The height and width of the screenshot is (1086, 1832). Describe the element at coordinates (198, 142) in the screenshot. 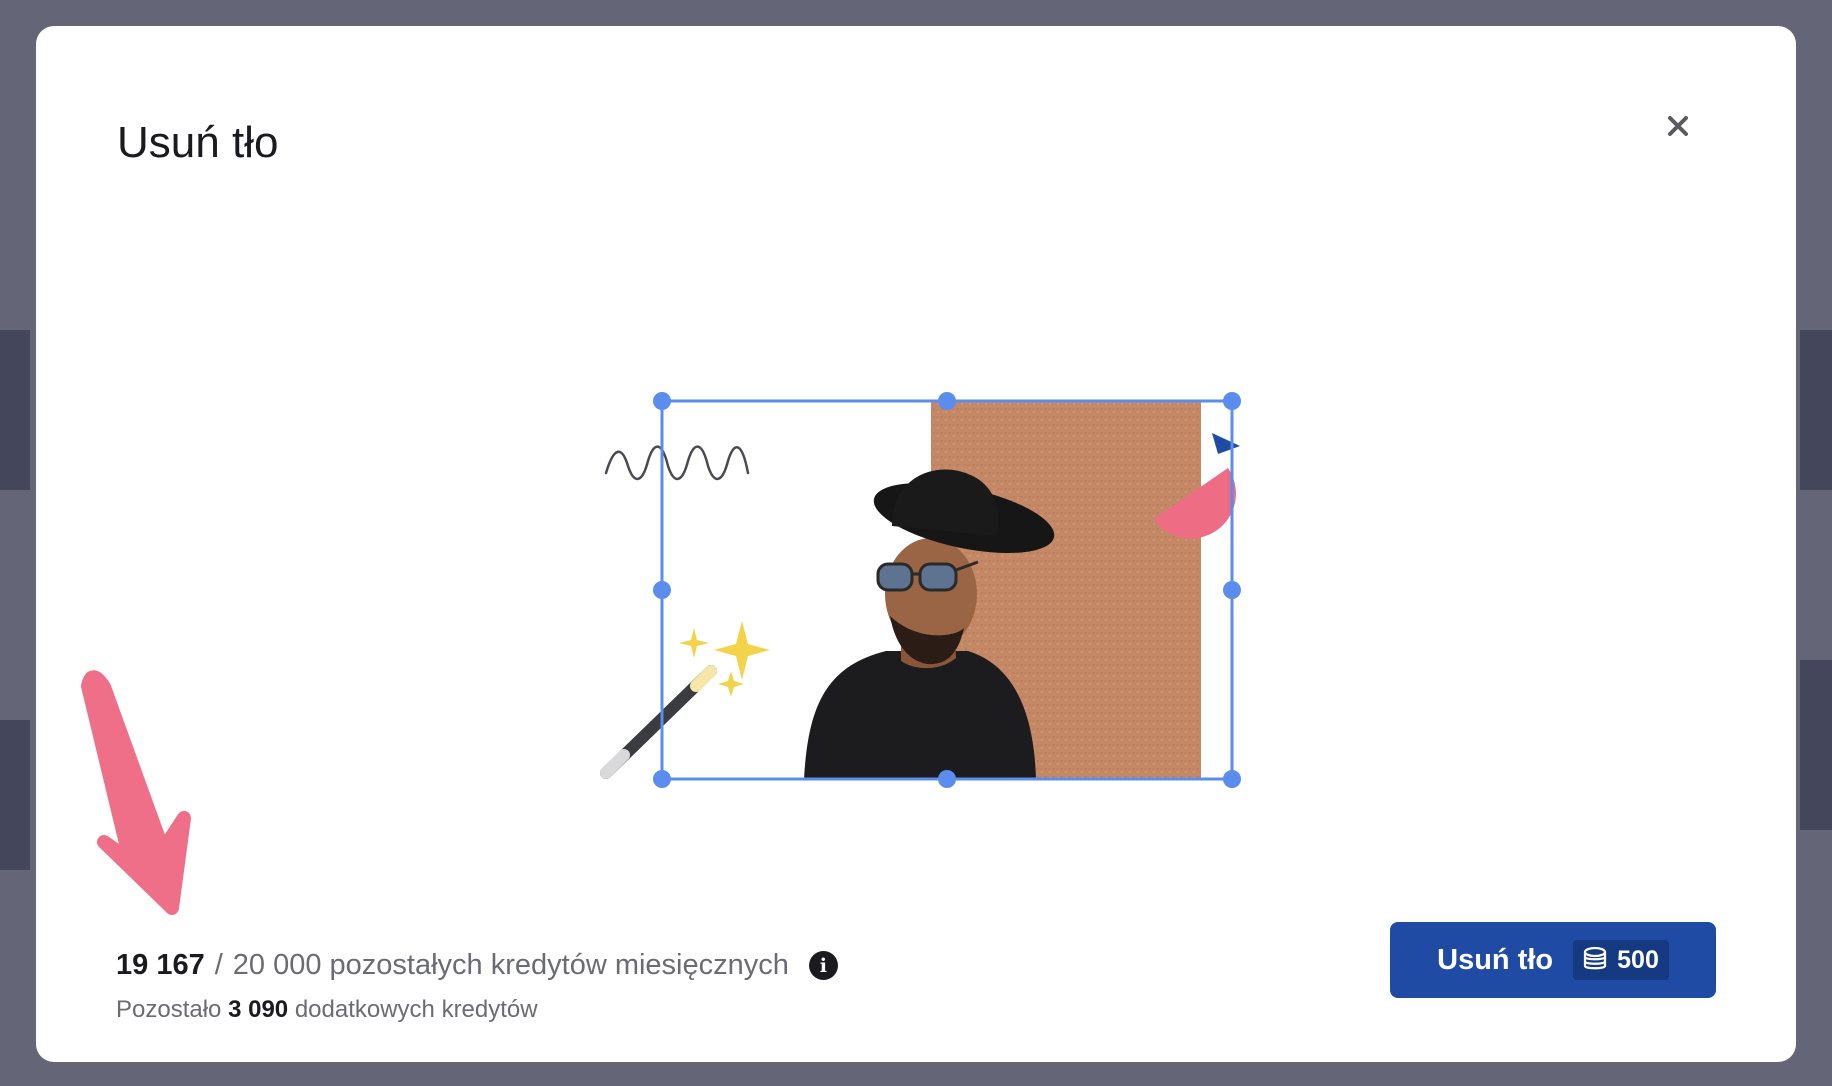

I see `dialog-title: Usuń tło` at that location.